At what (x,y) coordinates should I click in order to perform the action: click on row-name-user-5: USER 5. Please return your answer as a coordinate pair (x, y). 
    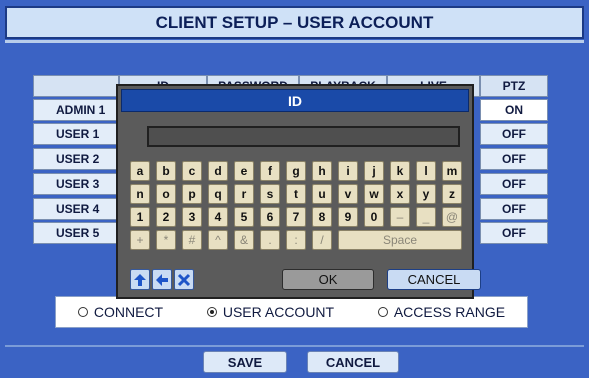
    Looking at the image, I should click on (76, 233).